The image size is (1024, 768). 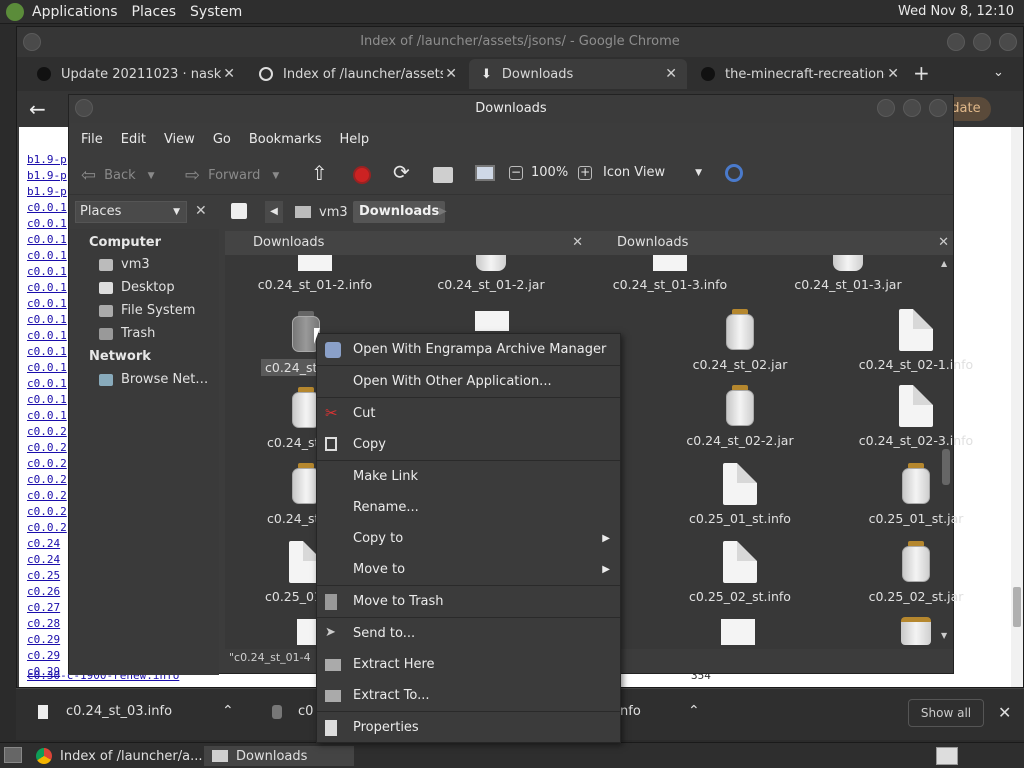 I want to click on menu-file: File, so click(x=92, y=139).